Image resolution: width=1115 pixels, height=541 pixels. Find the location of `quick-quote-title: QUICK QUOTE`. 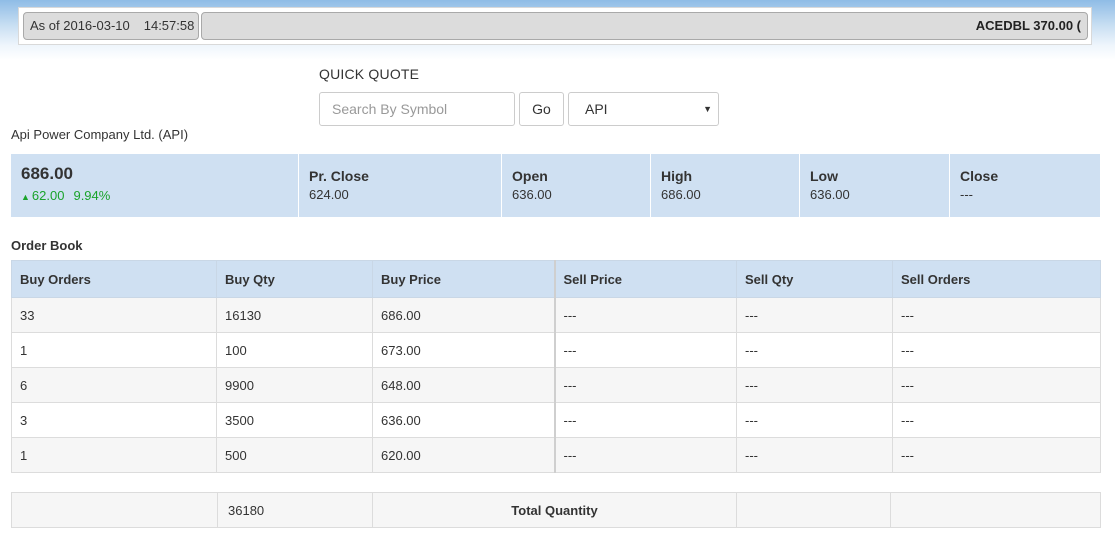

quick-quote-title: QUICK QUOTE is located at coordinates (369, 74).